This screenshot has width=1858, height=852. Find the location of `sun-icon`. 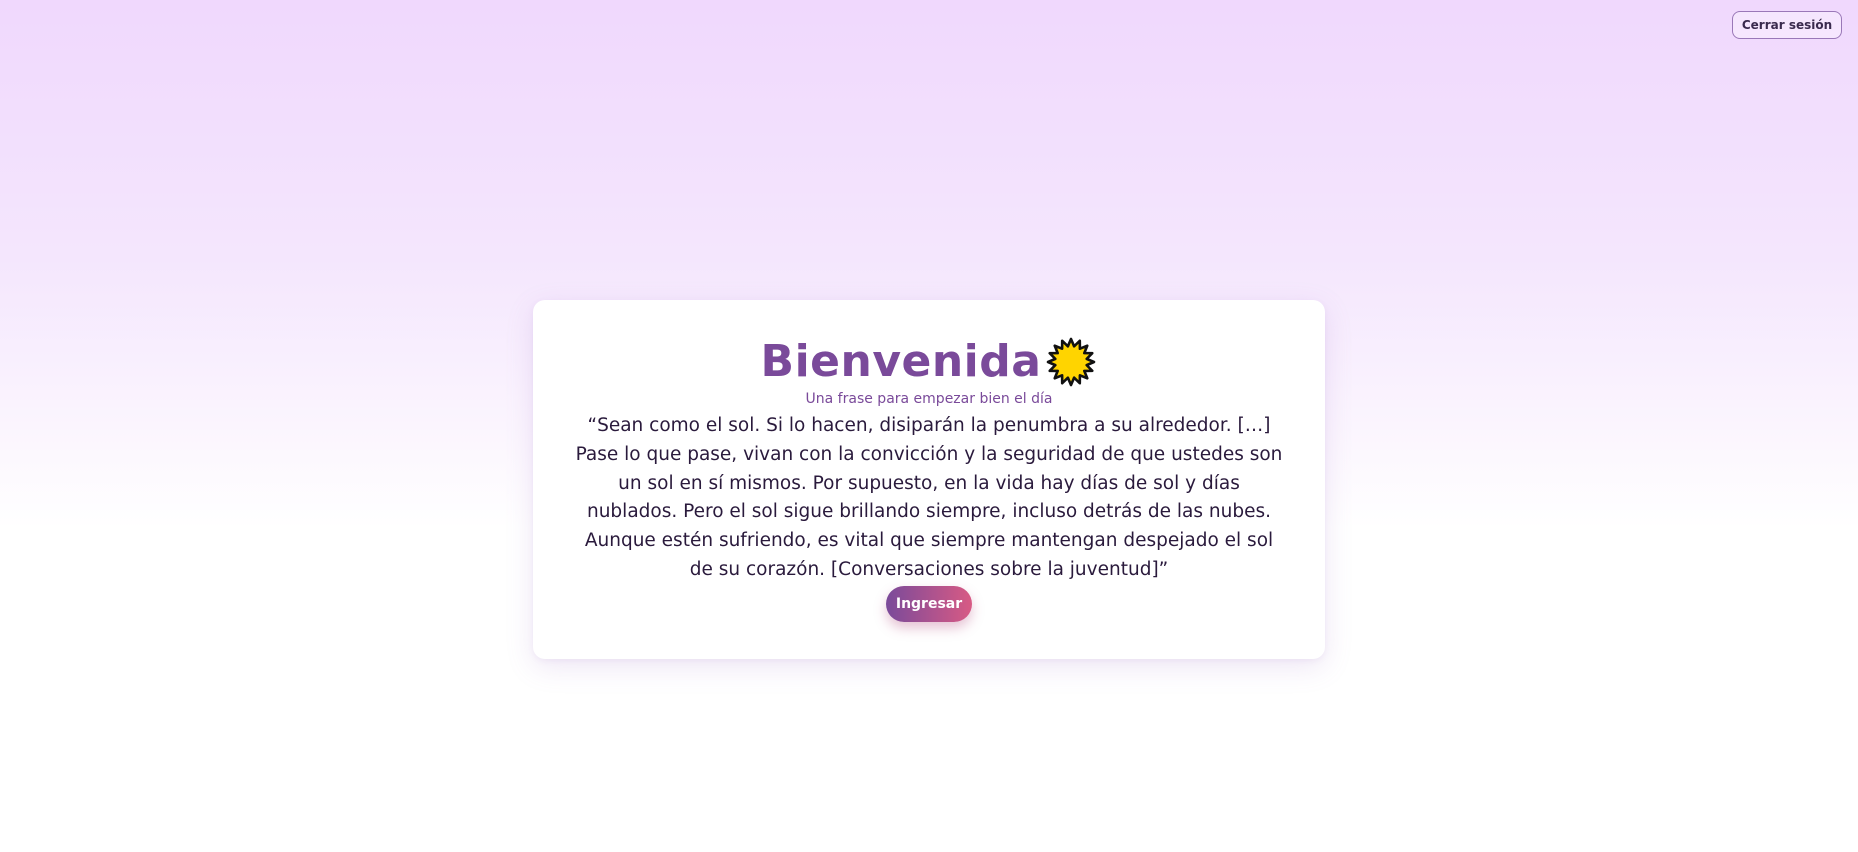

sun-icon is located at coordinates (1071, 362).